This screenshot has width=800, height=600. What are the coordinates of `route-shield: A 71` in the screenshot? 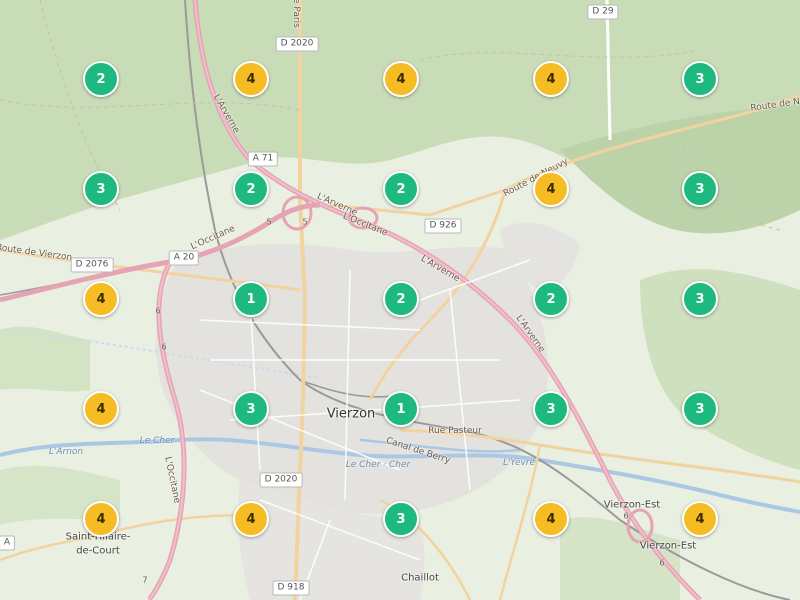 It's located at (263, 159).